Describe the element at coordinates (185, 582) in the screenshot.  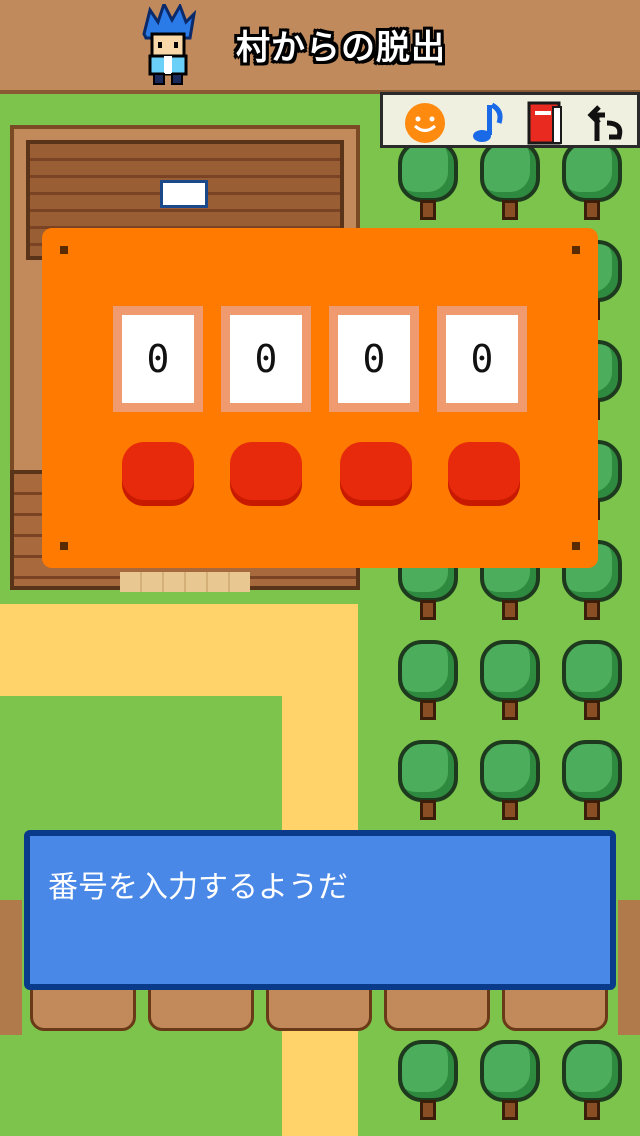
I see `house-door` at that location.